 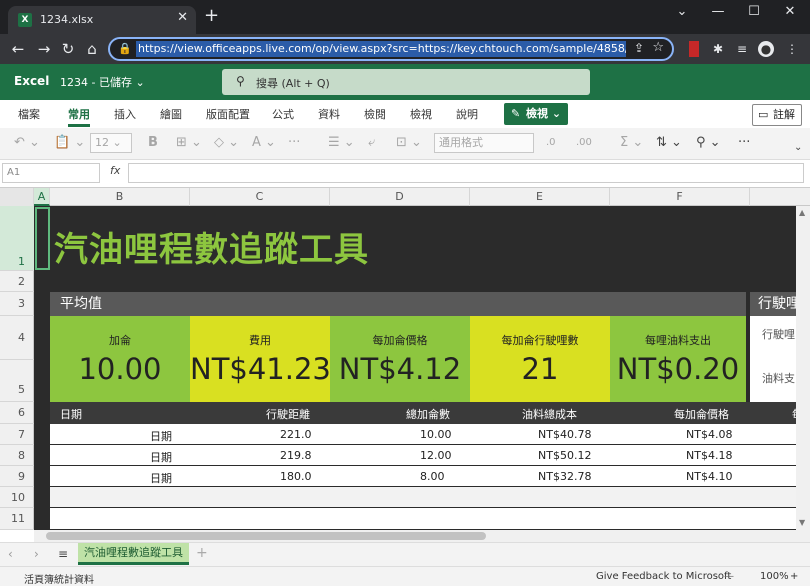 I want to click on column-header-b: B, so click(x=120, y=197).